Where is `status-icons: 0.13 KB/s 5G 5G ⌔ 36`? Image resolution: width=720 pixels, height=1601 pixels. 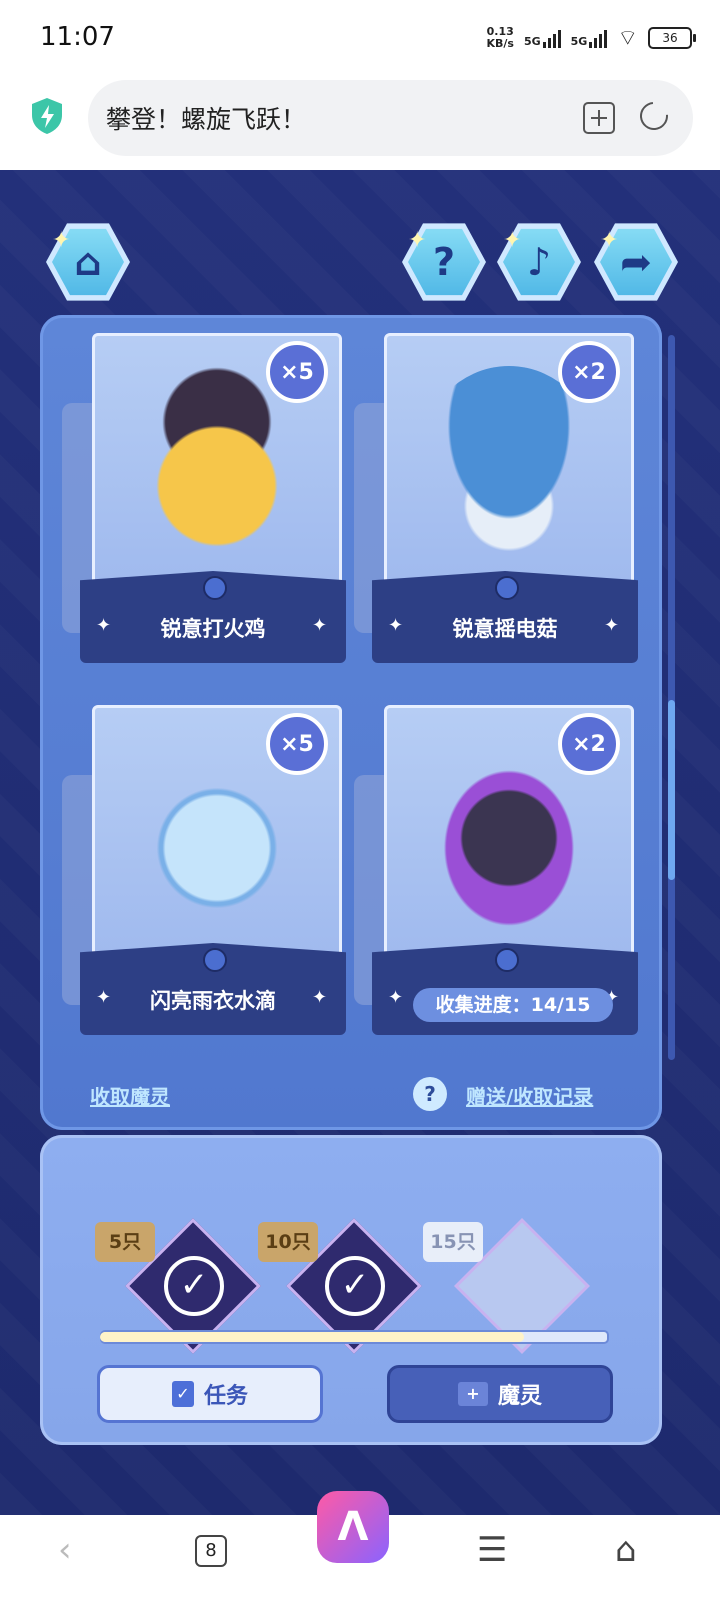
status-icons: 0.13 KB/s 5G 5G ⌔ 36 is located at coordinates (591, 38).